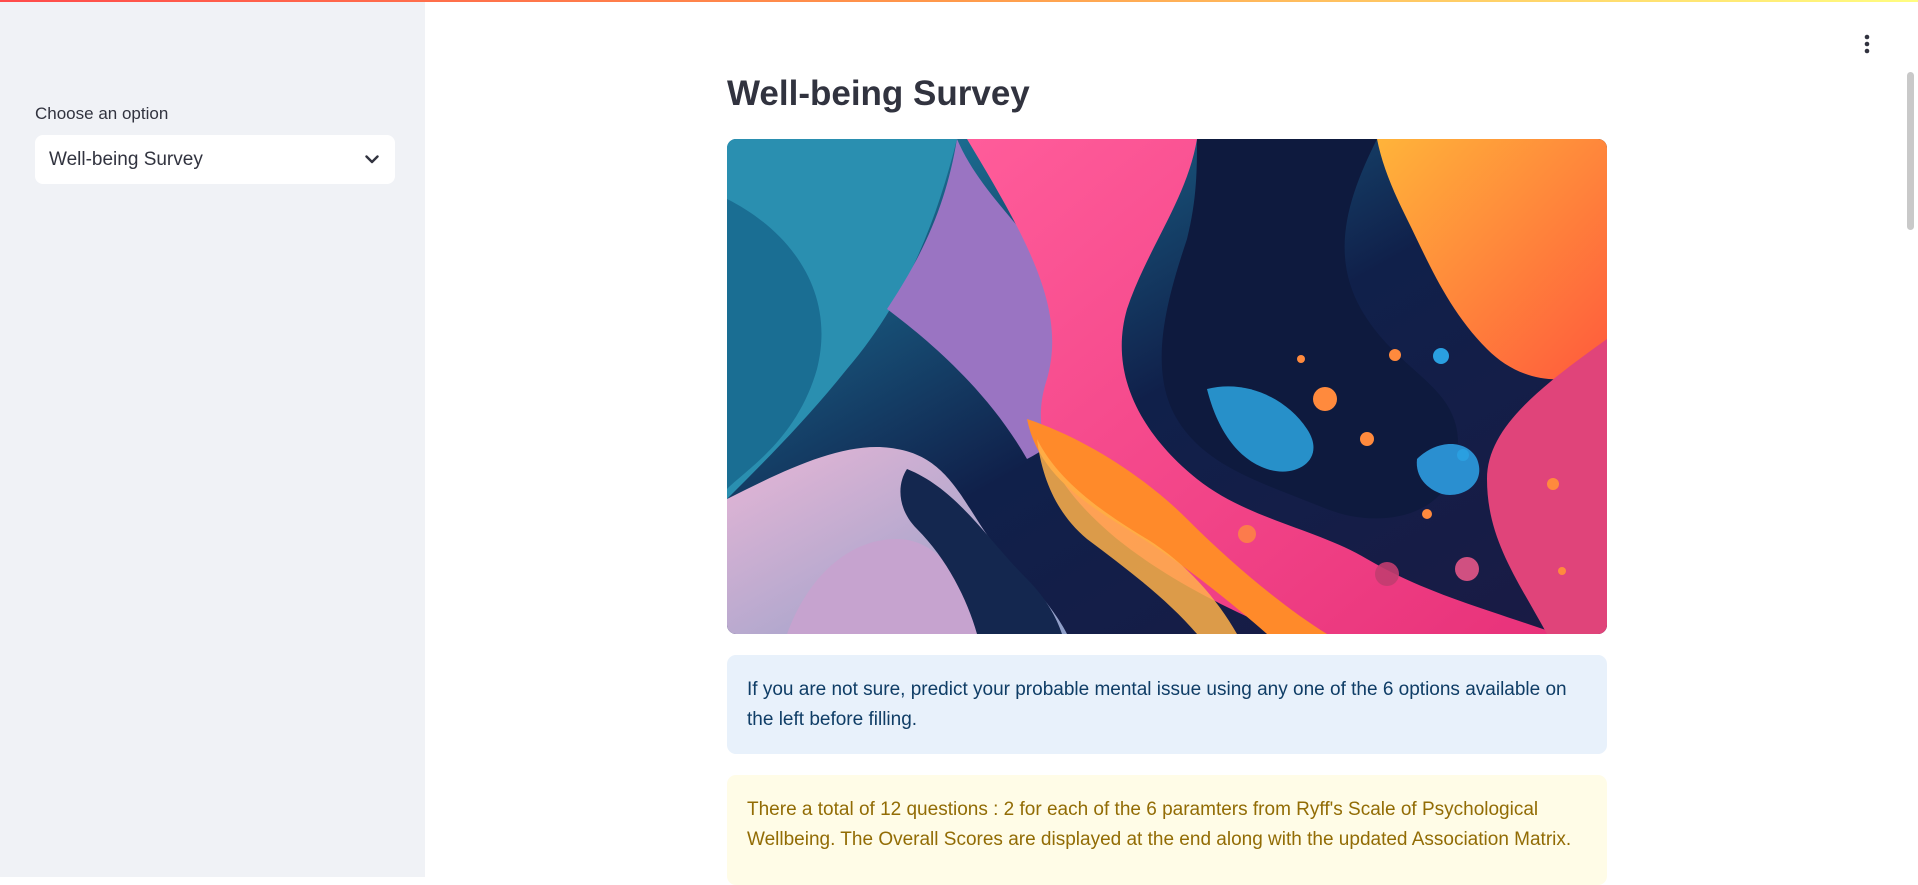 The image size is (1918, 885). Describe the element at coordinates (959, 1) in the screenshot. I see `header-decoration-bar` at that location.